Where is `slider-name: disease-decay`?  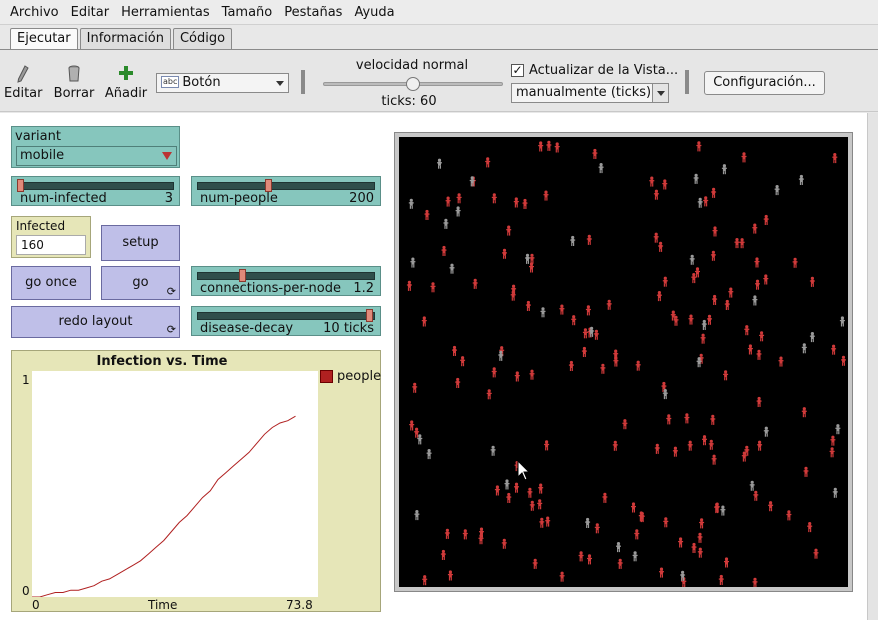
slider-name: disease-decay is located at coordinates (247, 328).